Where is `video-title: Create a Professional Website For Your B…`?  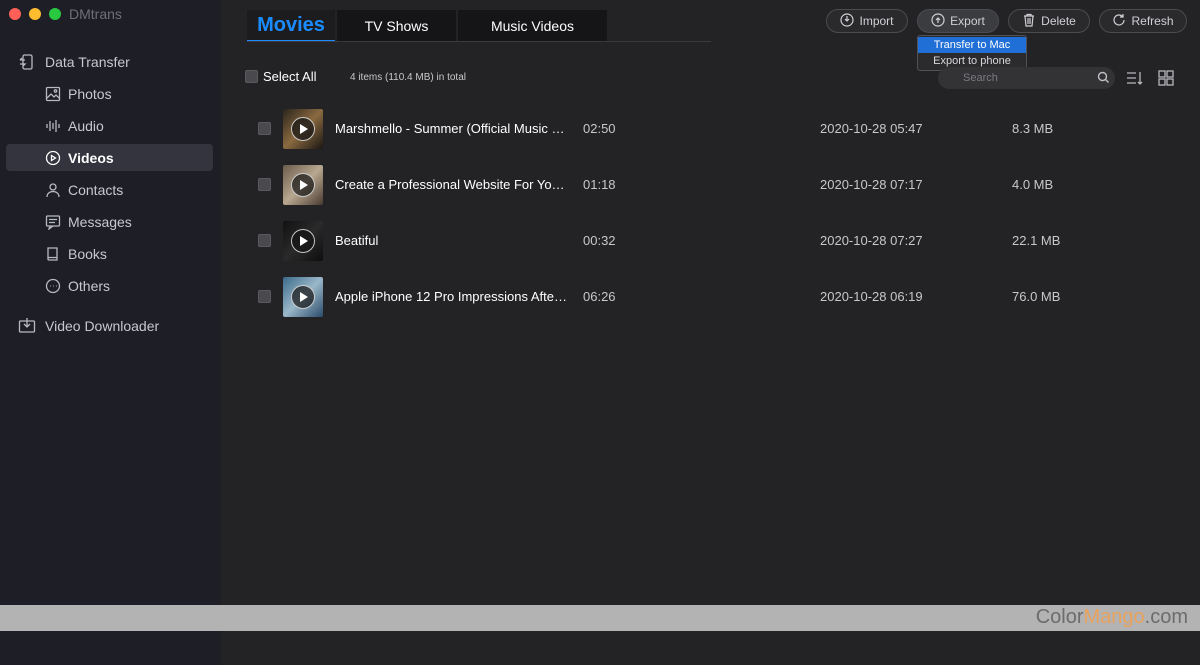 video-title: Create a Professional Website For Your B… is located at coordinates (453, 184).